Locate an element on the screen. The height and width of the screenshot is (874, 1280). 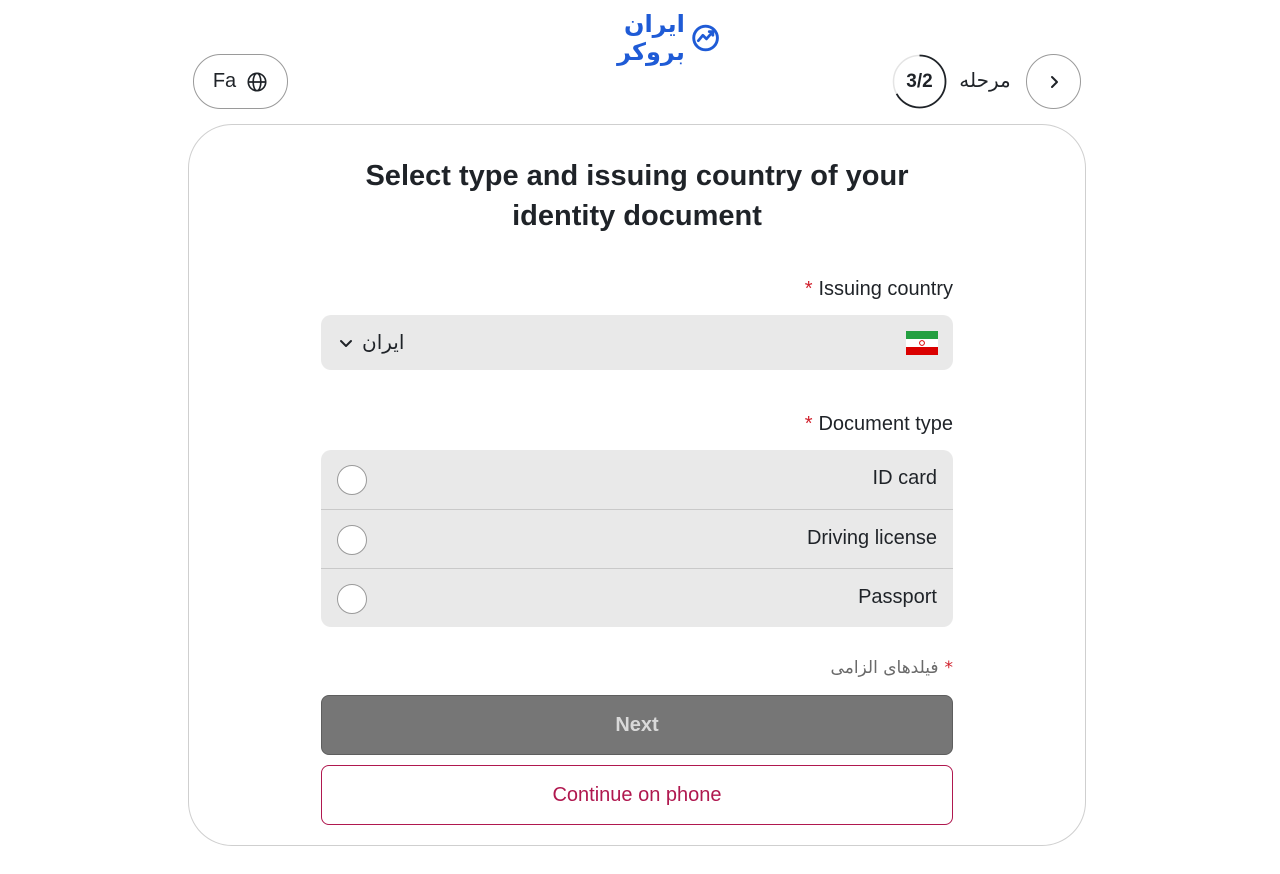
back-button is located at coordinates (1053, 81).